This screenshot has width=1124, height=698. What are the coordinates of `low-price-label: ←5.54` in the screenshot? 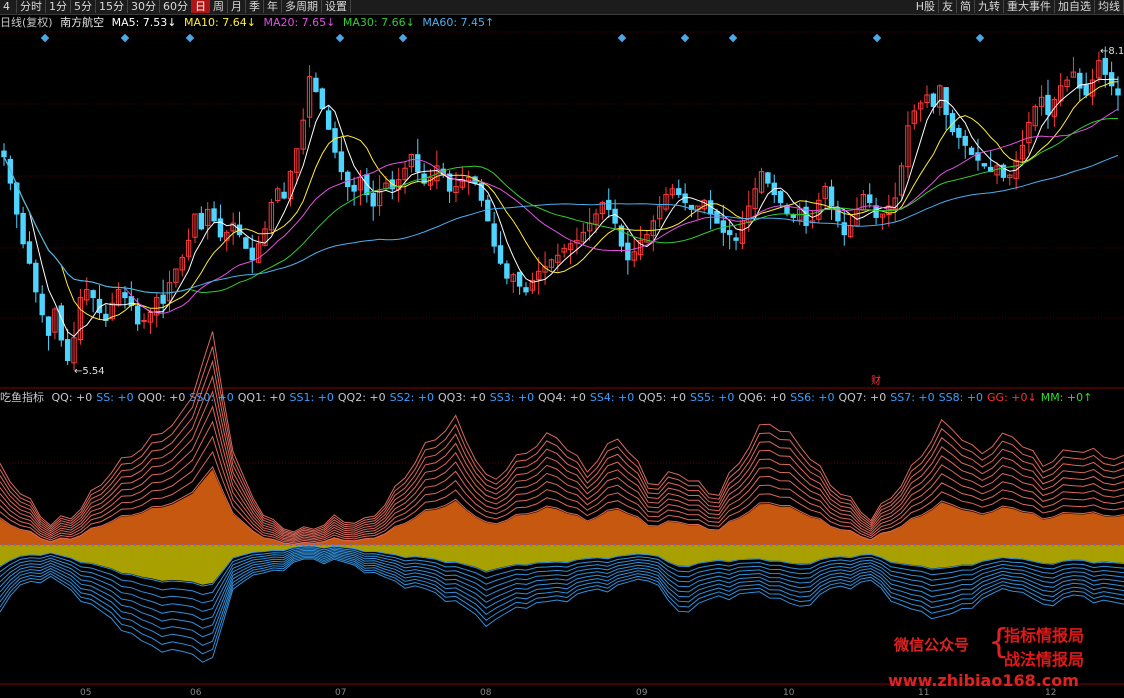 It's located at (89, 371).